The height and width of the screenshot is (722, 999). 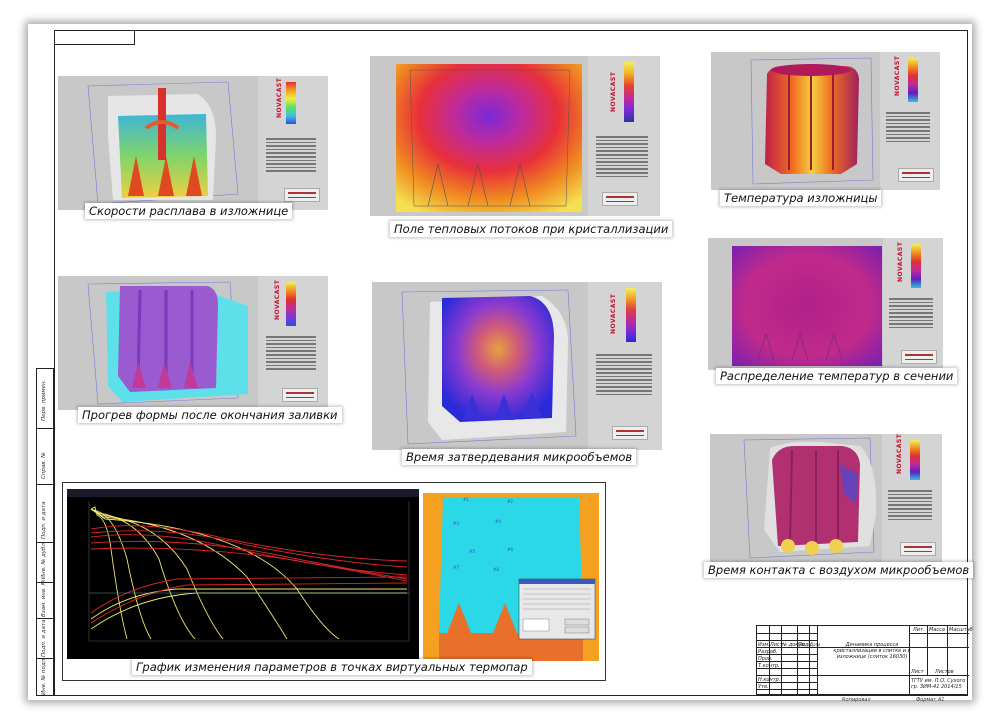 What do you see at coordinates (768, 652) in the screenshot?
I see `stamp-label: Разраб.` at bounding box center [768, 652].